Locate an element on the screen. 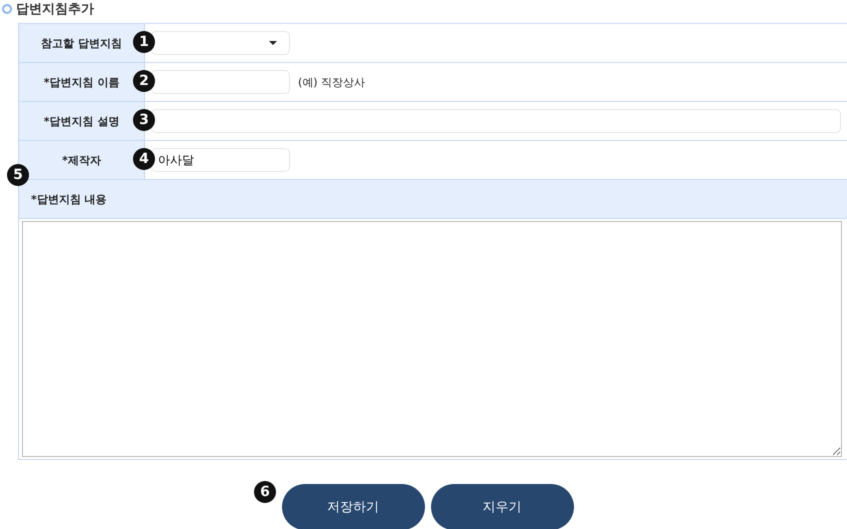  number-badge: 5 is located at coordinates (18, 175).